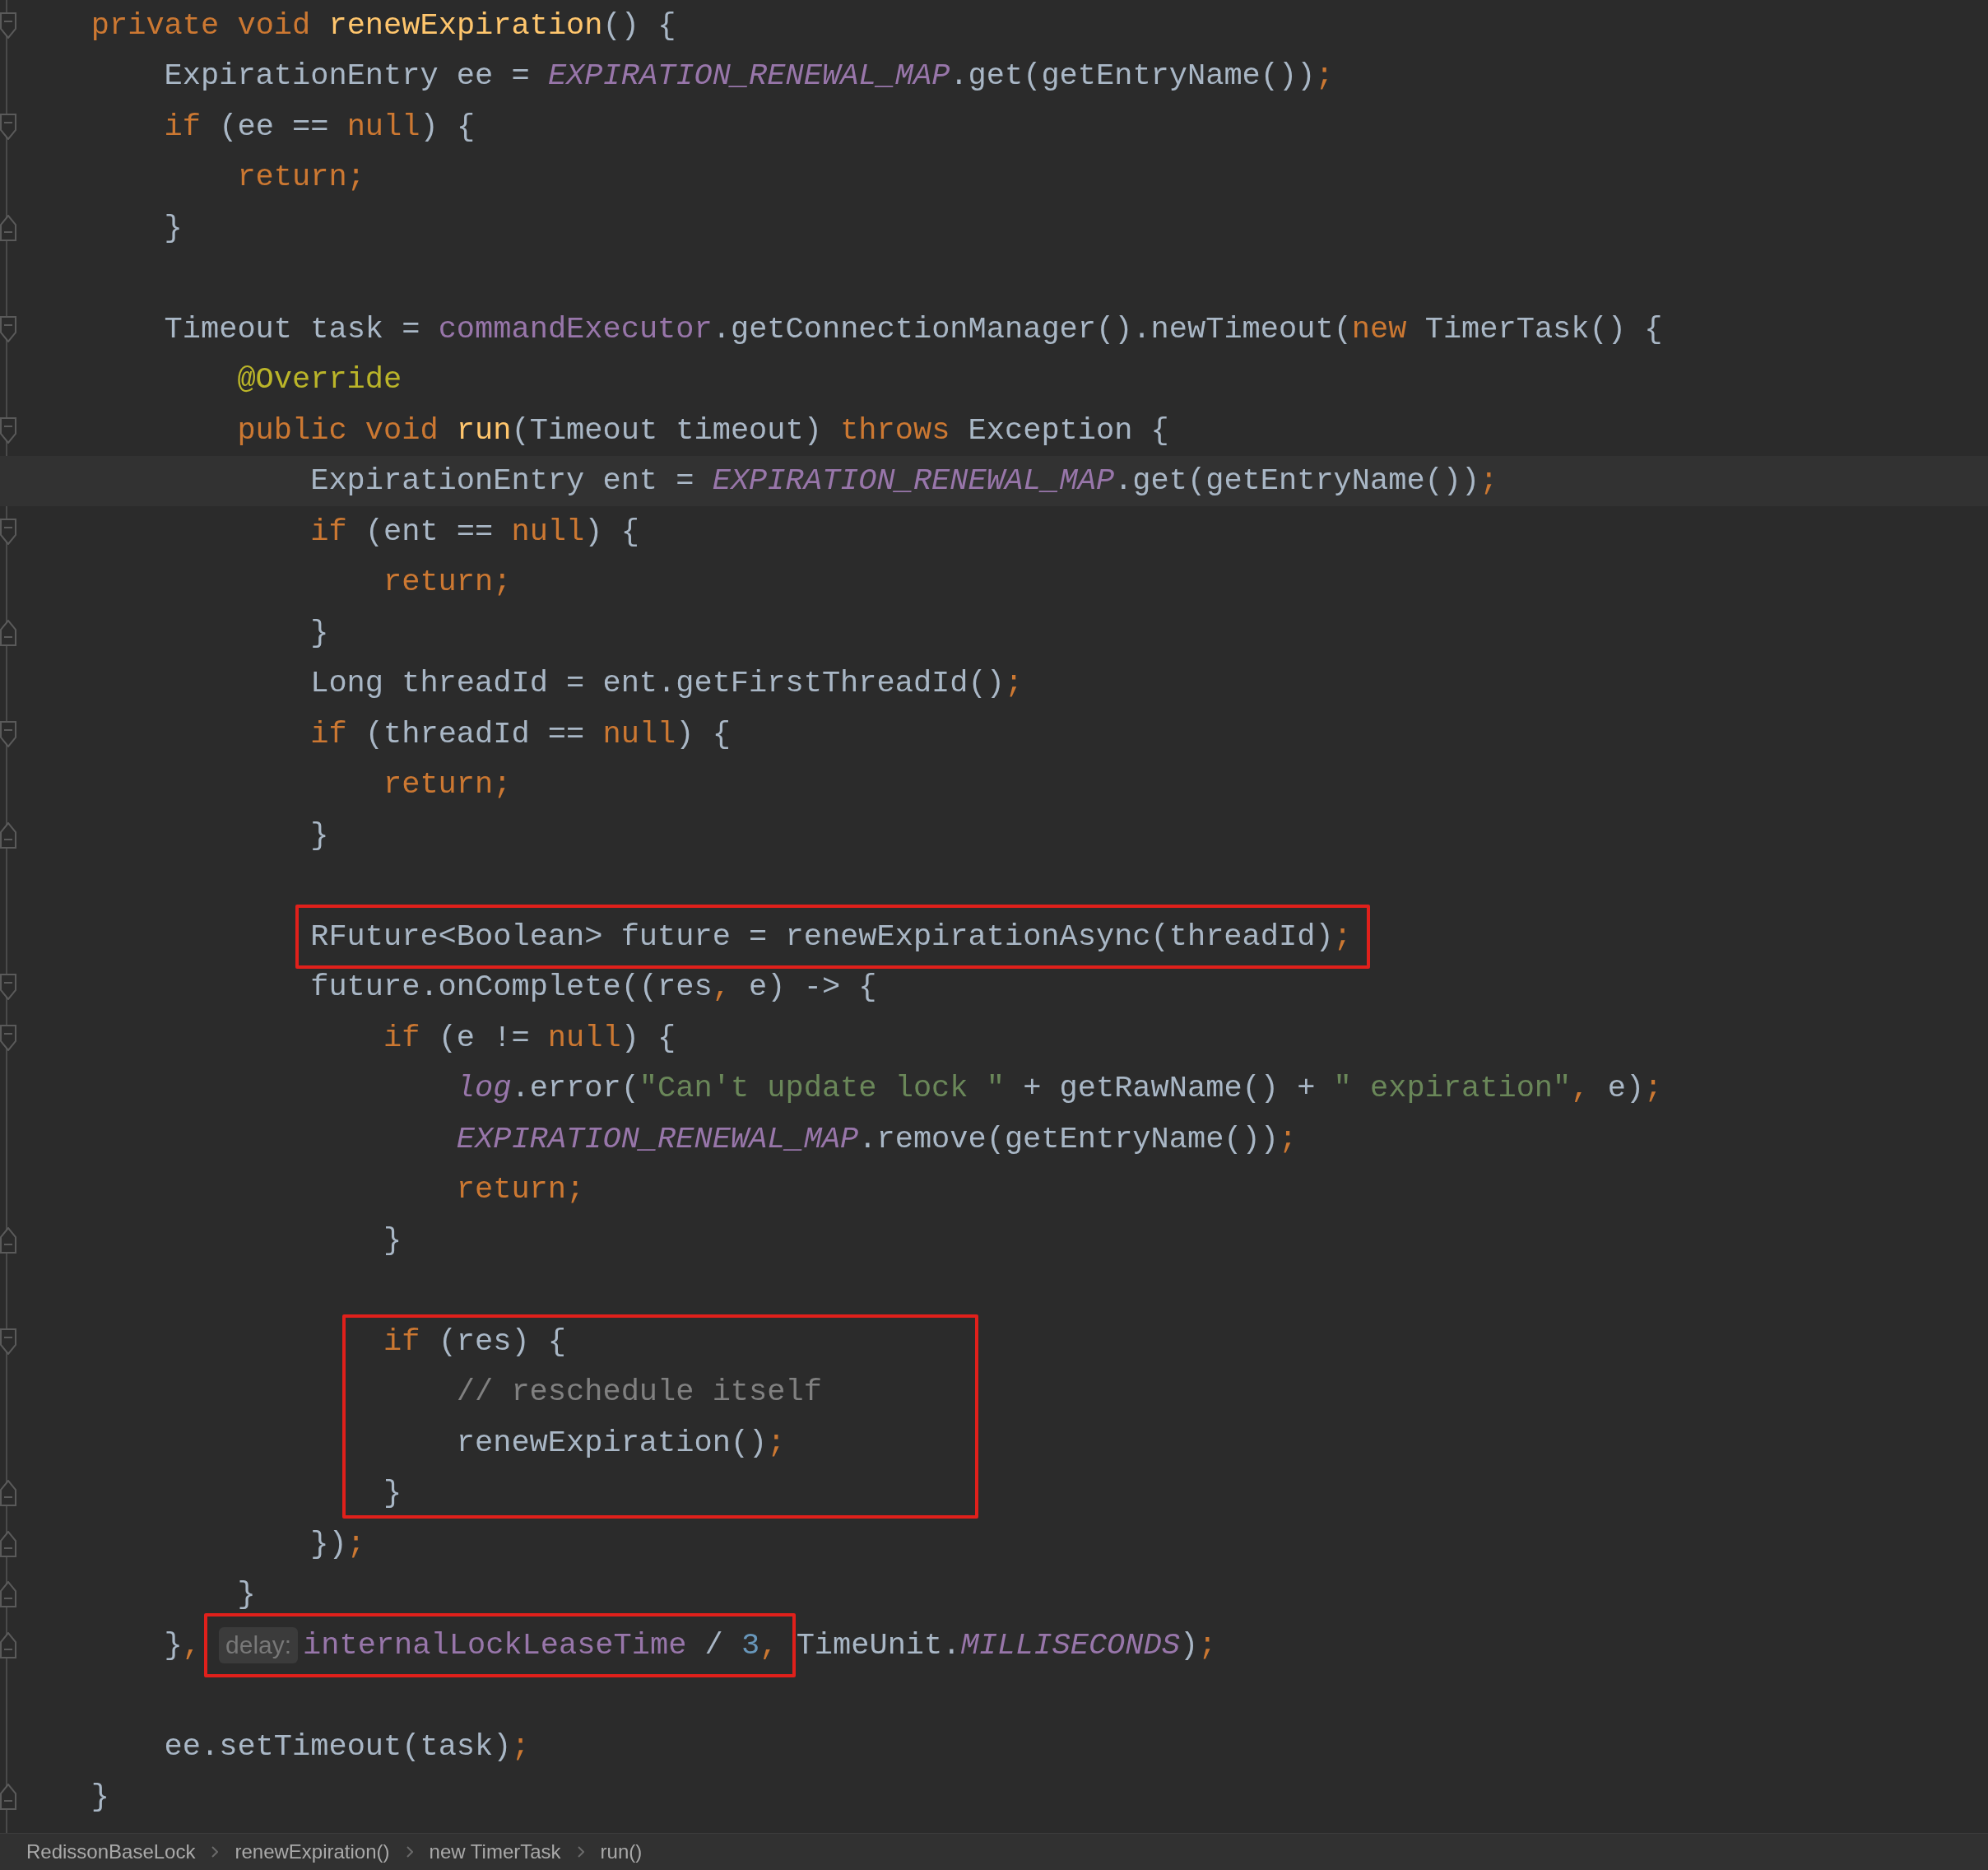 Image resolution: width=1988 pixels, height=1870 pixels. What do you see at coordinates (639, 1392) in the screenshot?
I see `code-line: // reschedule itself` at bounding box center [639, 1392].